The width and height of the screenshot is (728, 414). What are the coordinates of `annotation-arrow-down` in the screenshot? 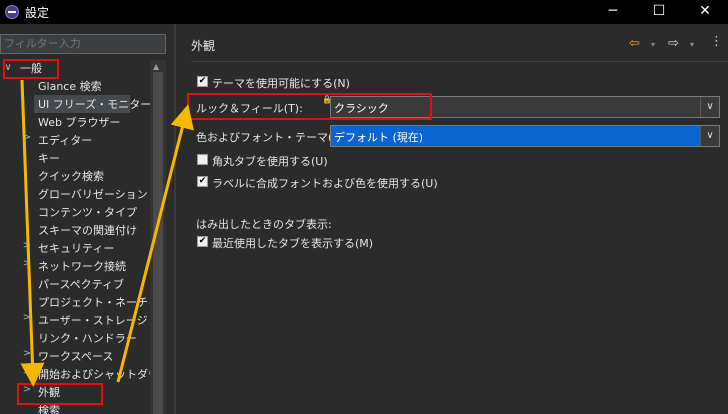 It's located at (32, 233).